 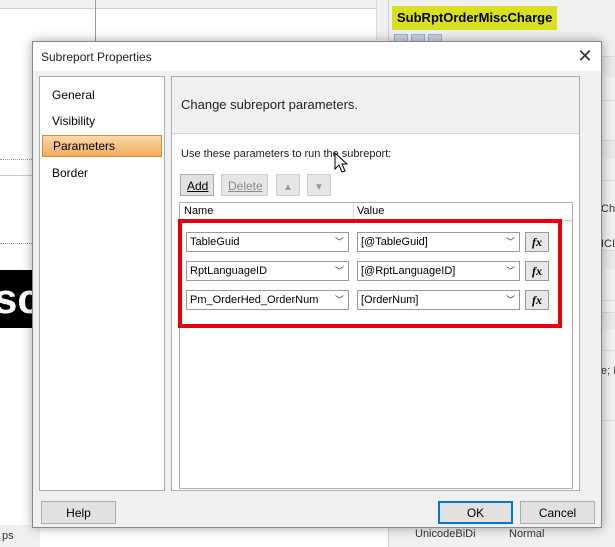 What do you see at coordinates (370, 273) in the screenshot?
I see `annotation-highlight-box` at bounding box center [370, 273].